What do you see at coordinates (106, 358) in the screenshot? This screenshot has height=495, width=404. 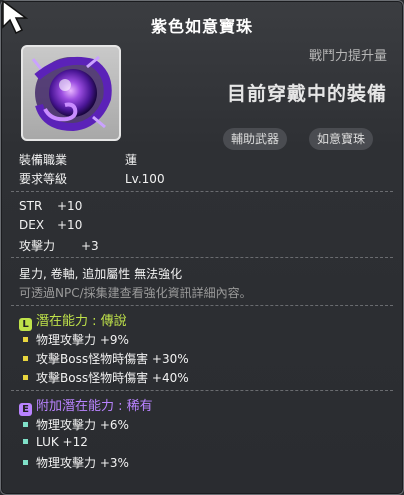 I see `potential-line: 攻擊Boss怪物時傷害 +30%` at bounding box center [106, 358].